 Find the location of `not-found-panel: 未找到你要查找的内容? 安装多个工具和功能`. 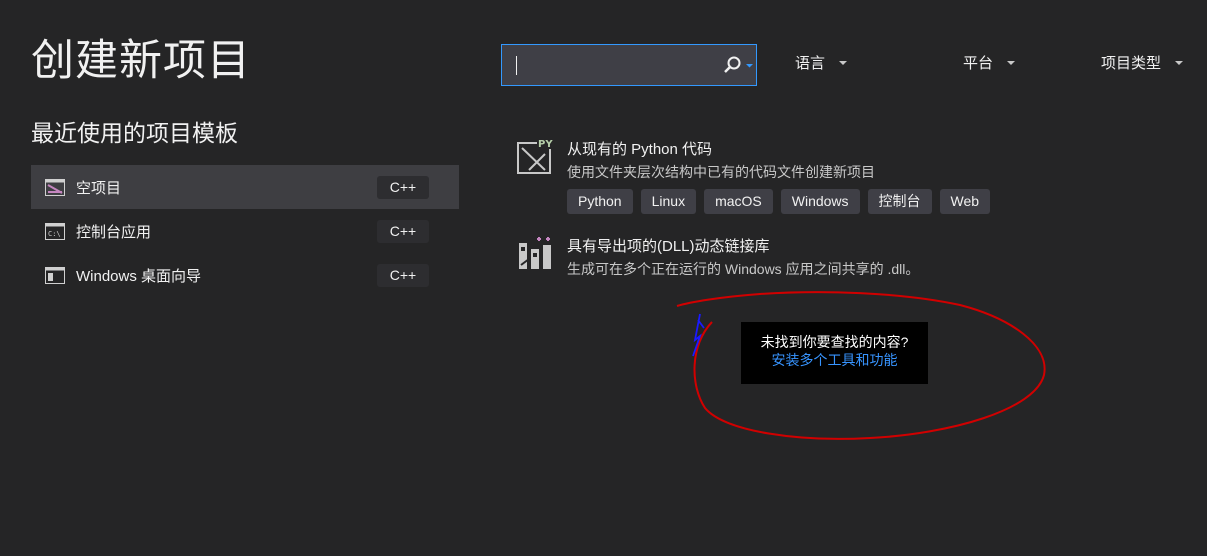

not-found-panel: 未找到你要查找的内容? 安装多个工具和功能 is located at coordinates (834, 353).